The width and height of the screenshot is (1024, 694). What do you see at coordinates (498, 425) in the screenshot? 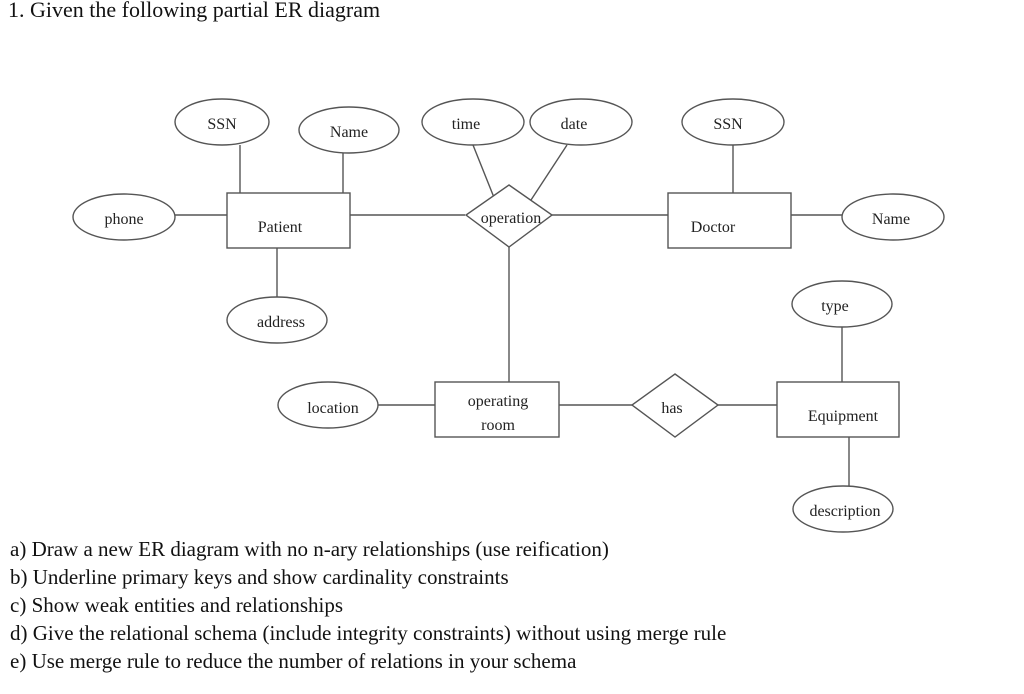
I see `svg-text: room` at bounding box center [498, 425].